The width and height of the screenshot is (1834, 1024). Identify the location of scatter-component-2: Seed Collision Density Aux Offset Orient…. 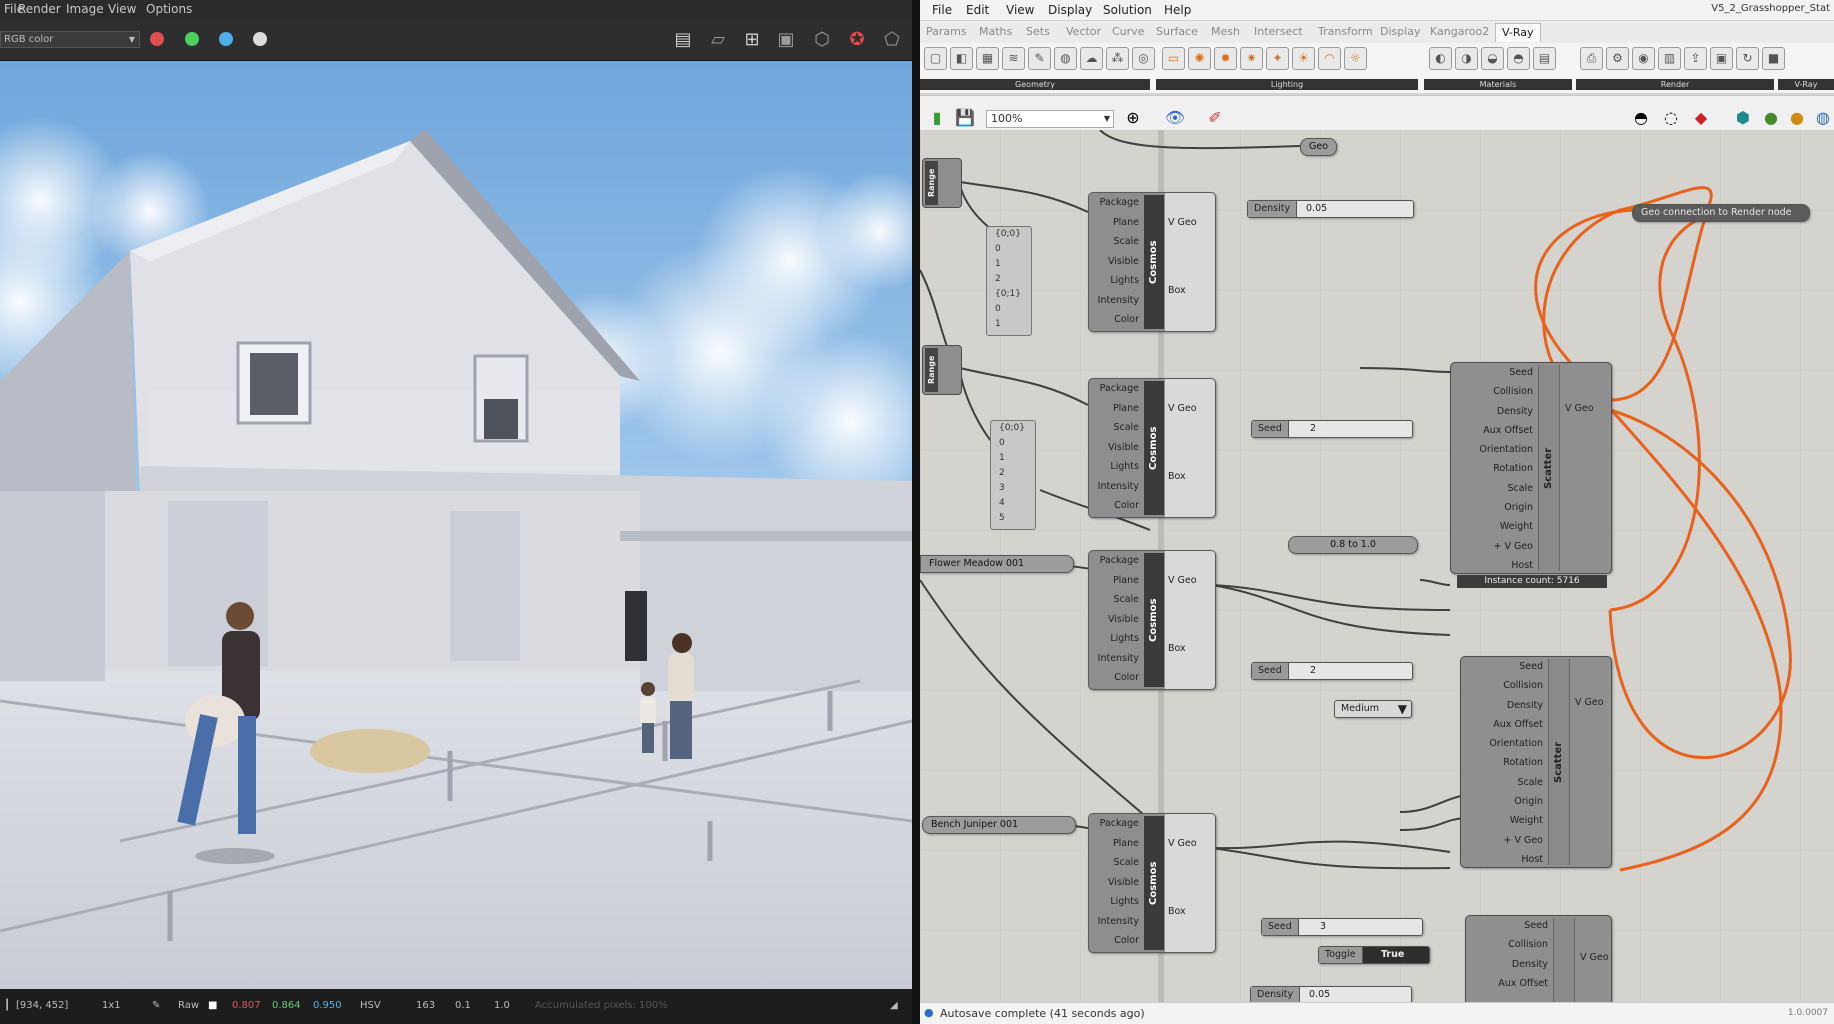
(1536, 762).